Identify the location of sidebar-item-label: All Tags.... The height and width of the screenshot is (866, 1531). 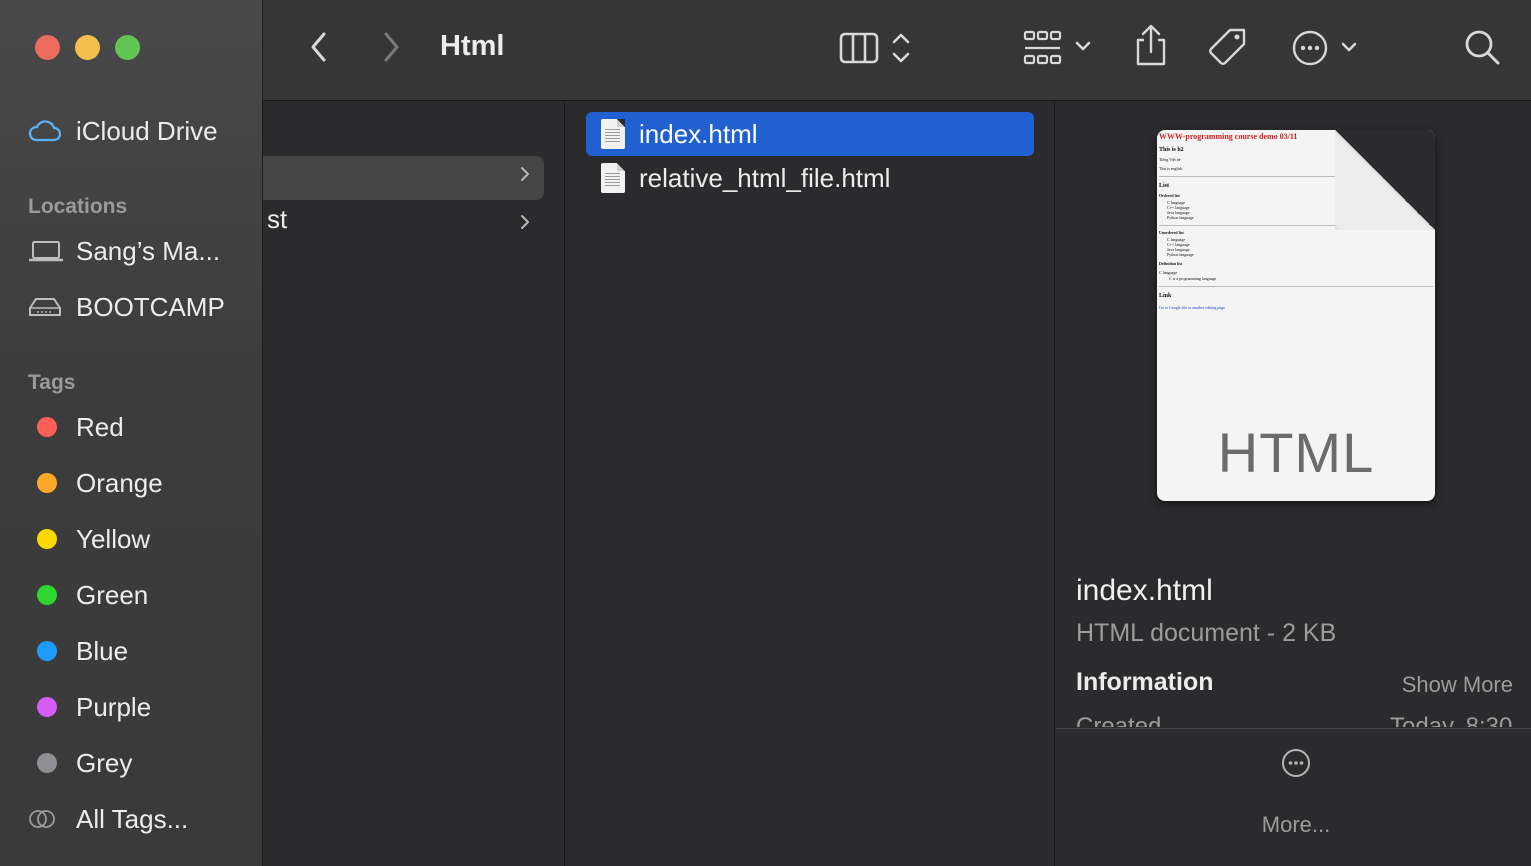
(132, 818).